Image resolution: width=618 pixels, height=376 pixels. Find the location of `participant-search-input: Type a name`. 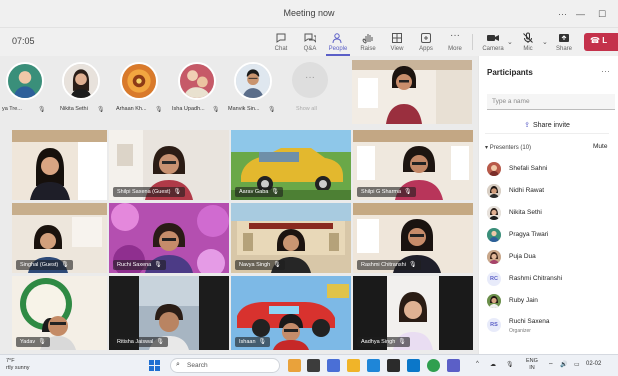

participant-search-input: Type a name is located at coordinates (551, 102).